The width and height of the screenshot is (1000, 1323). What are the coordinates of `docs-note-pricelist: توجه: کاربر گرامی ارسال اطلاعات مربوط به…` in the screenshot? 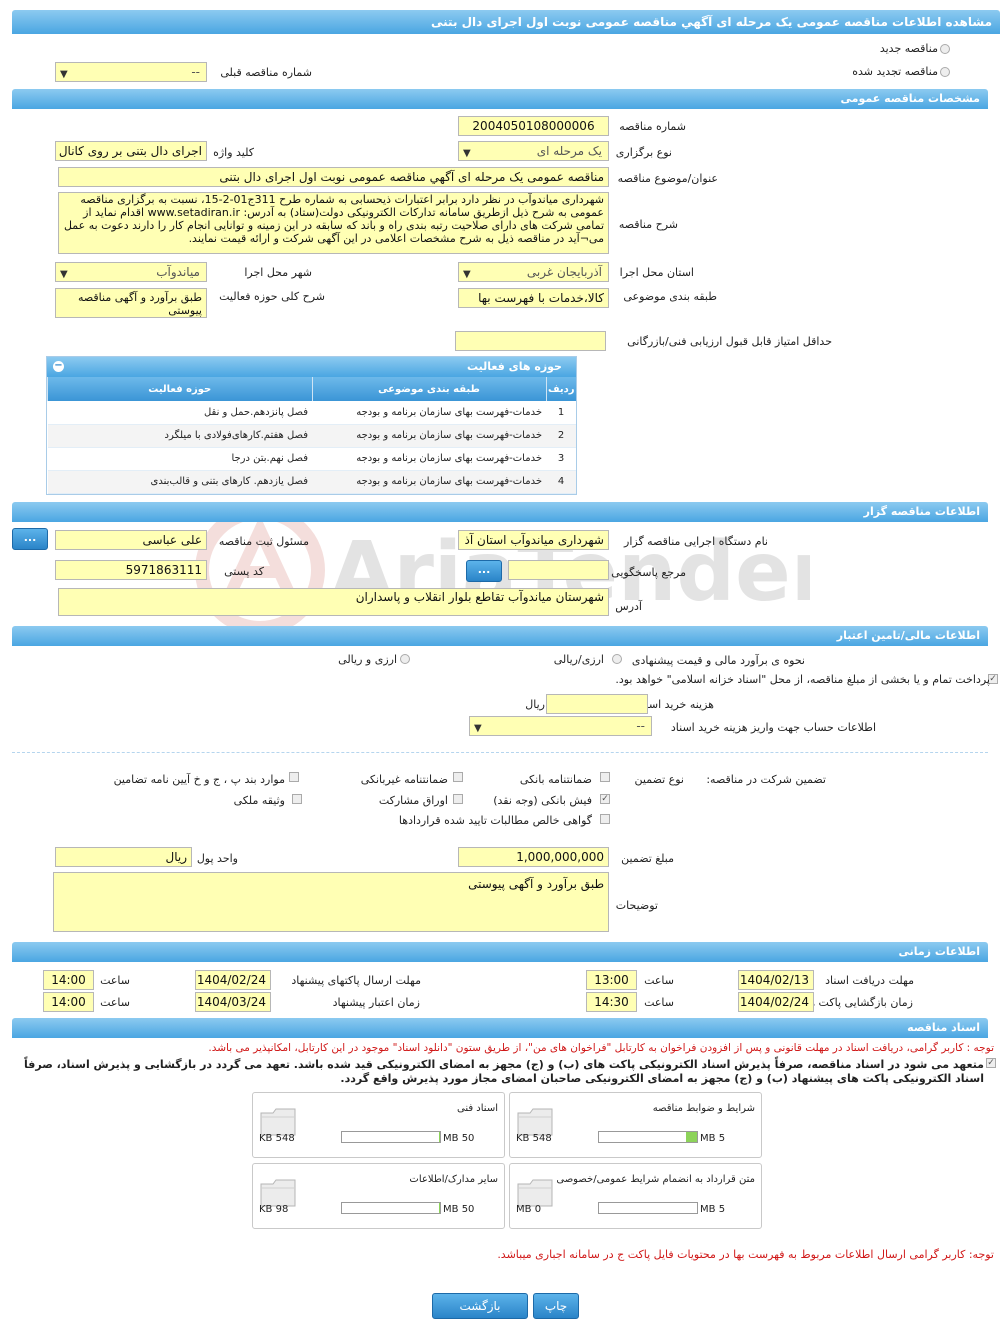 It's located at (745, 1254).